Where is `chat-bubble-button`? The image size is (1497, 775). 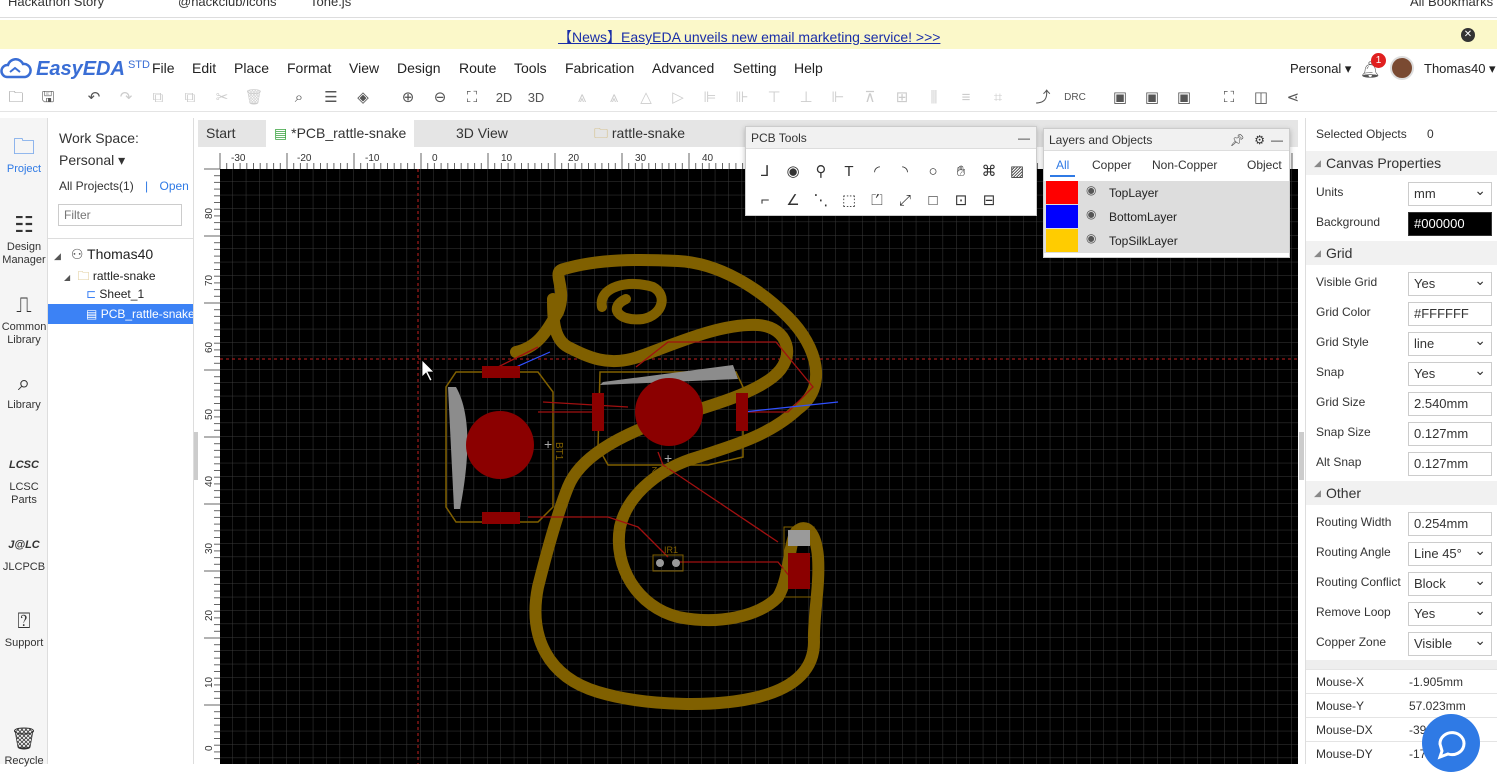 chat-bubble-button is located at coordinates (1451, 743).